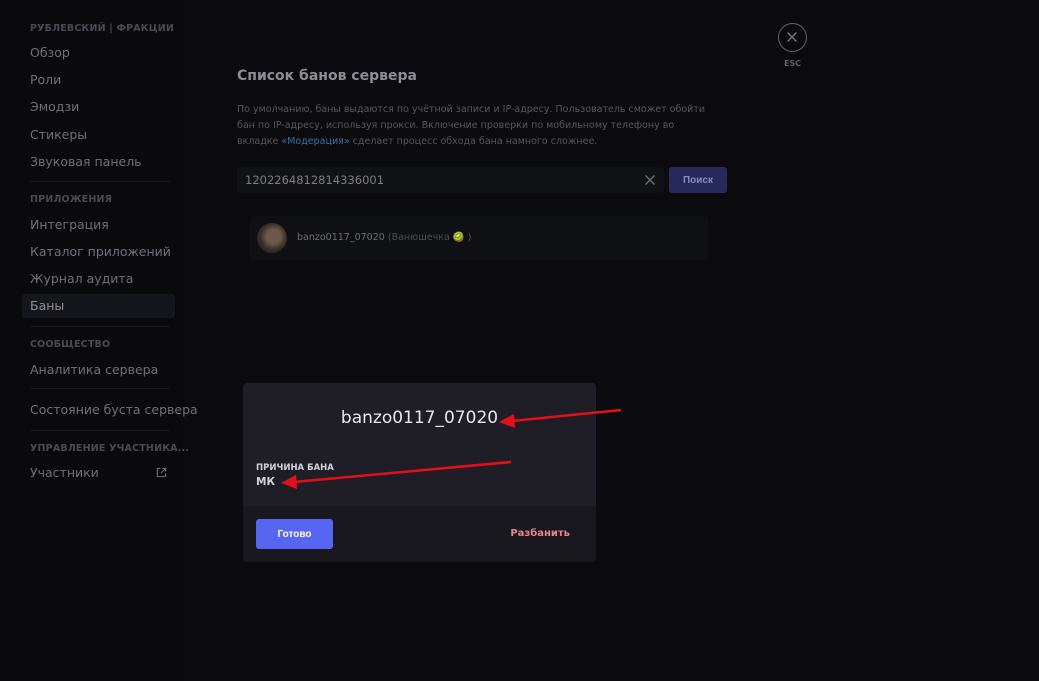  I want to click on sidebar-section-server: РУБЛЕВСКИЙ | ФРАКЦИИ, so click(102, 28).